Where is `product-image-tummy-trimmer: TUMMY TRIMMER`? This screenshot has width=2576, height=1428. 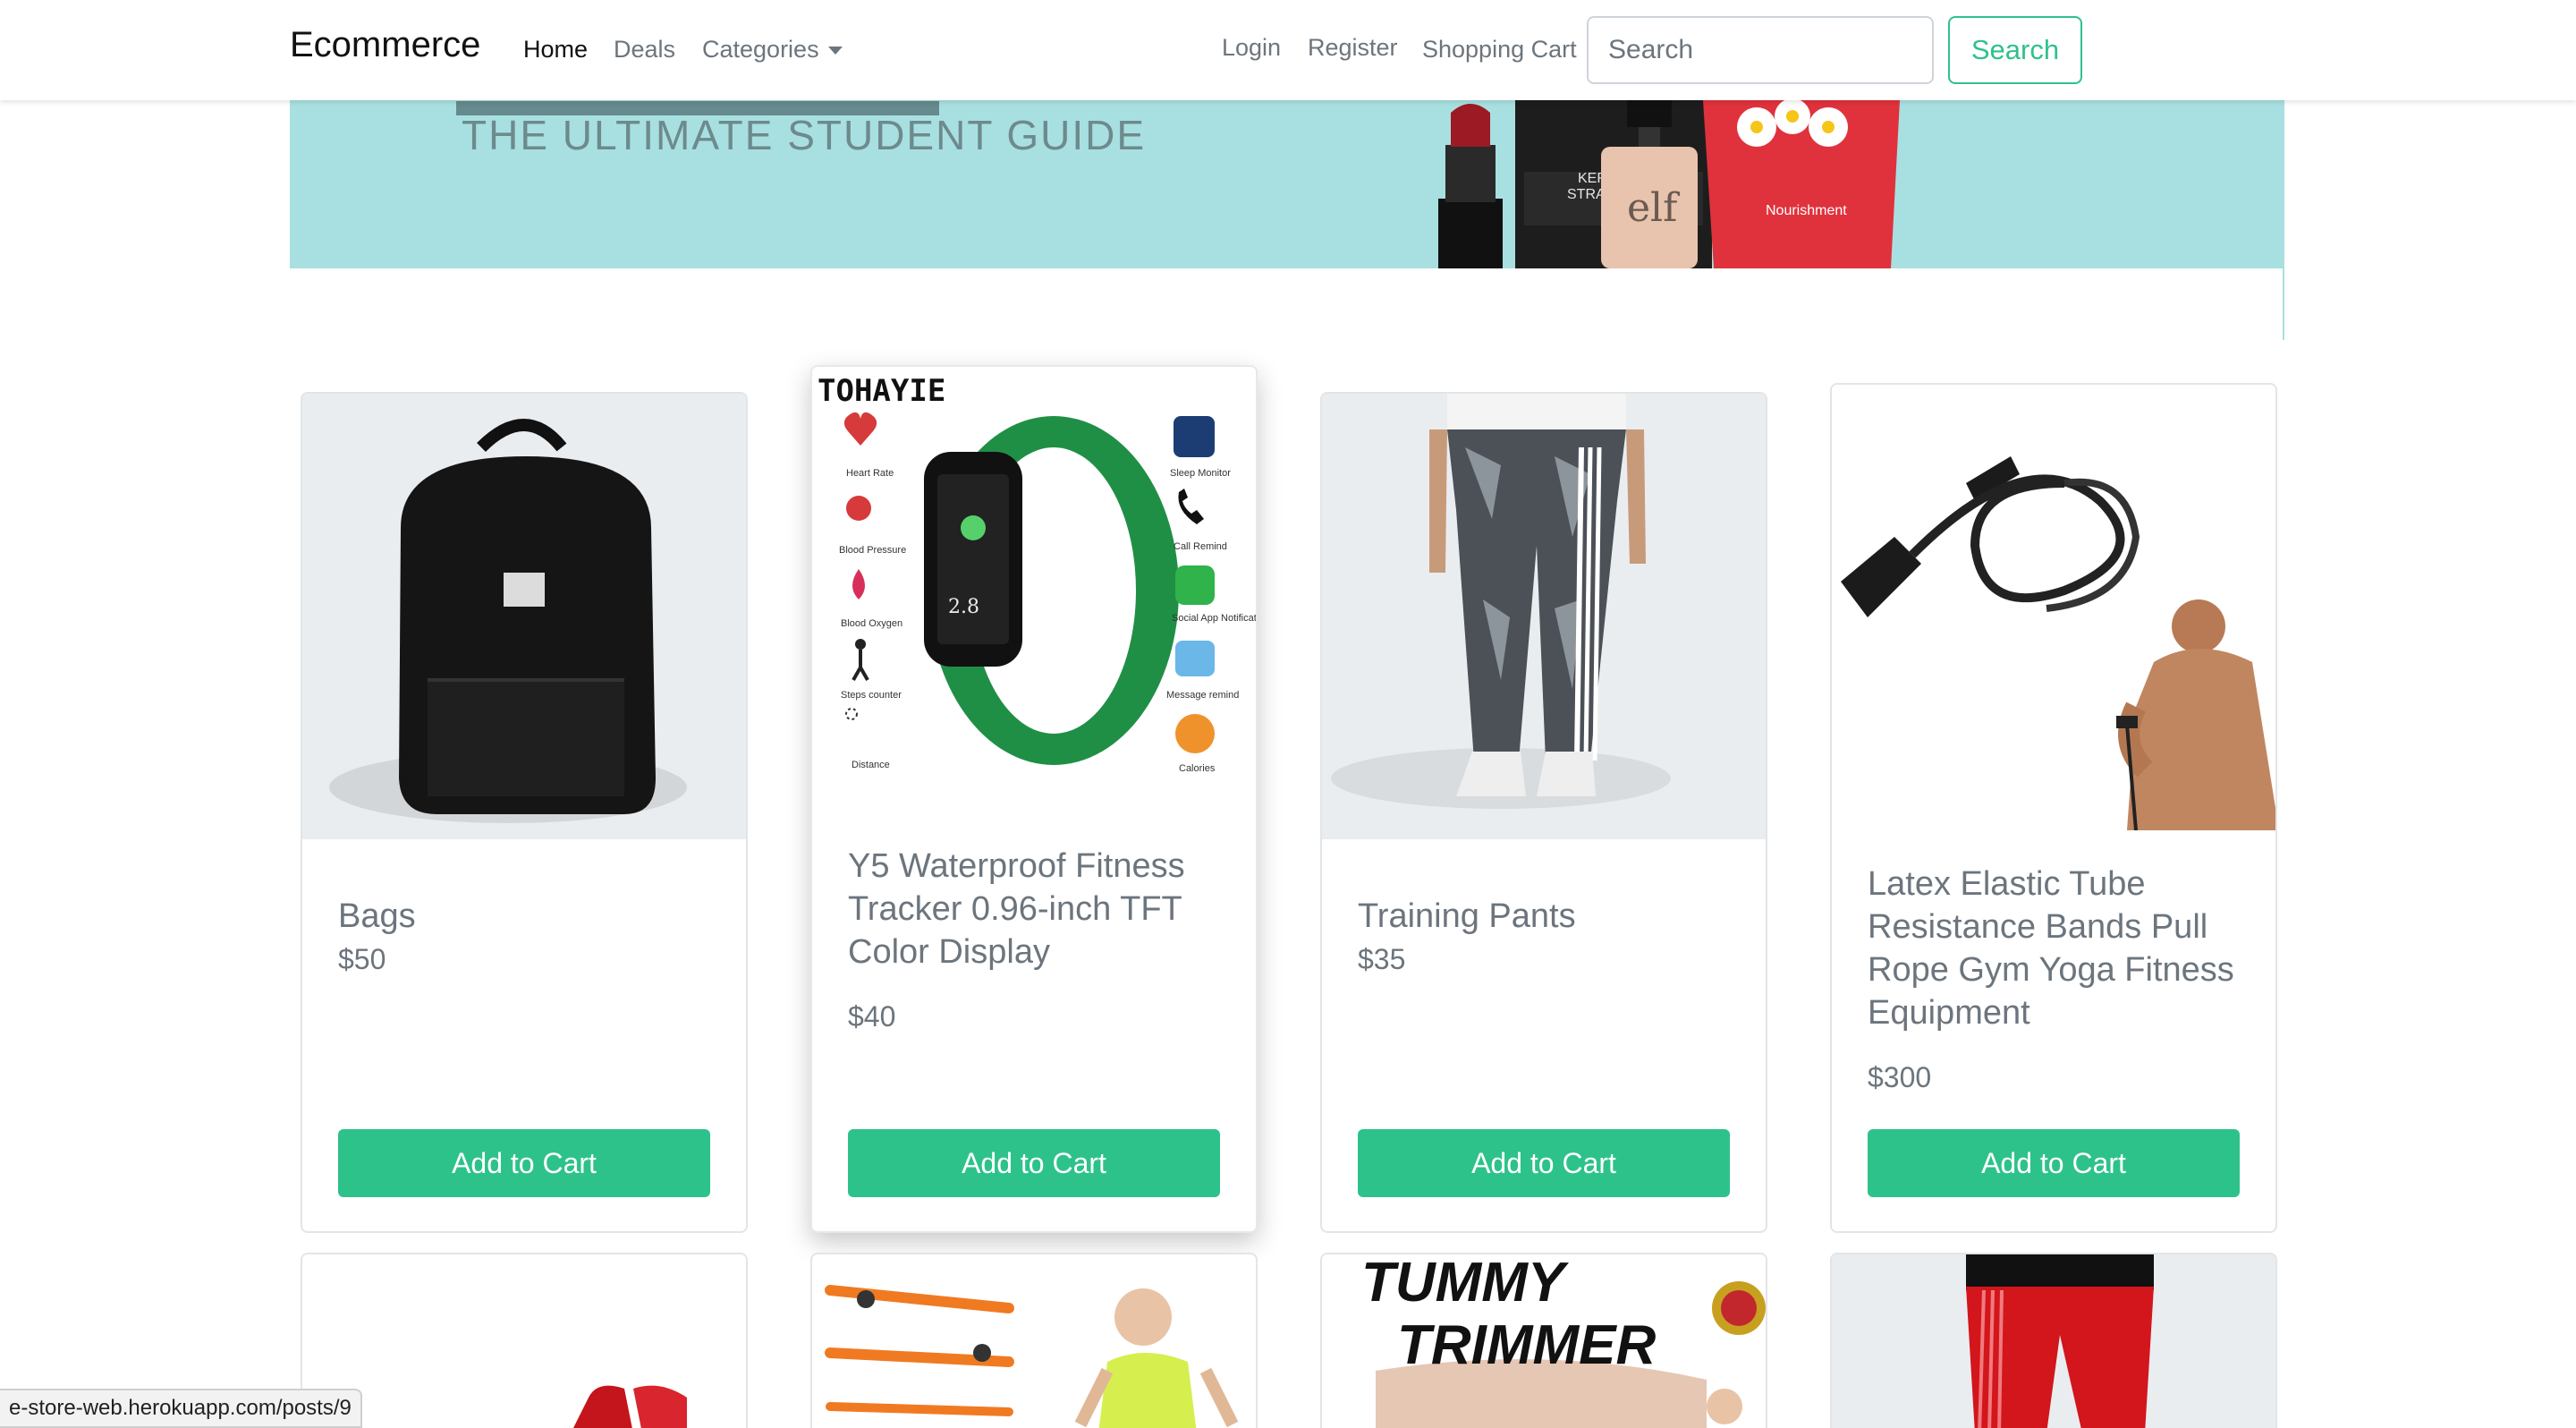
product-image-tummy-trimmer: TUMMY TRIMMER is located at coordinates (1544, 1341).